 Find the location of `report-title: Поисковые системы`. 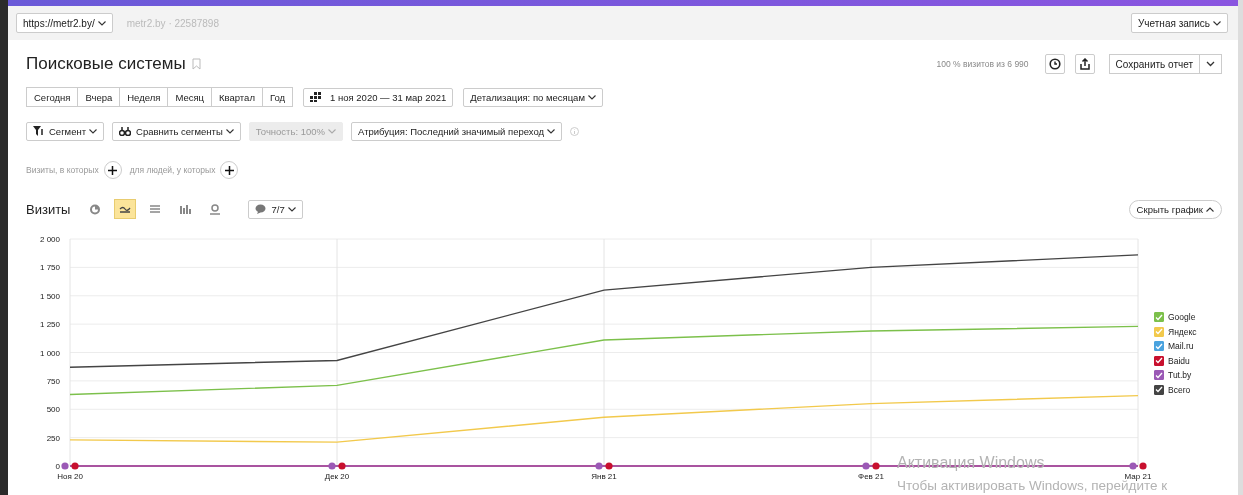

report-title: Поисковые системы is located at coordinates (106, 64).